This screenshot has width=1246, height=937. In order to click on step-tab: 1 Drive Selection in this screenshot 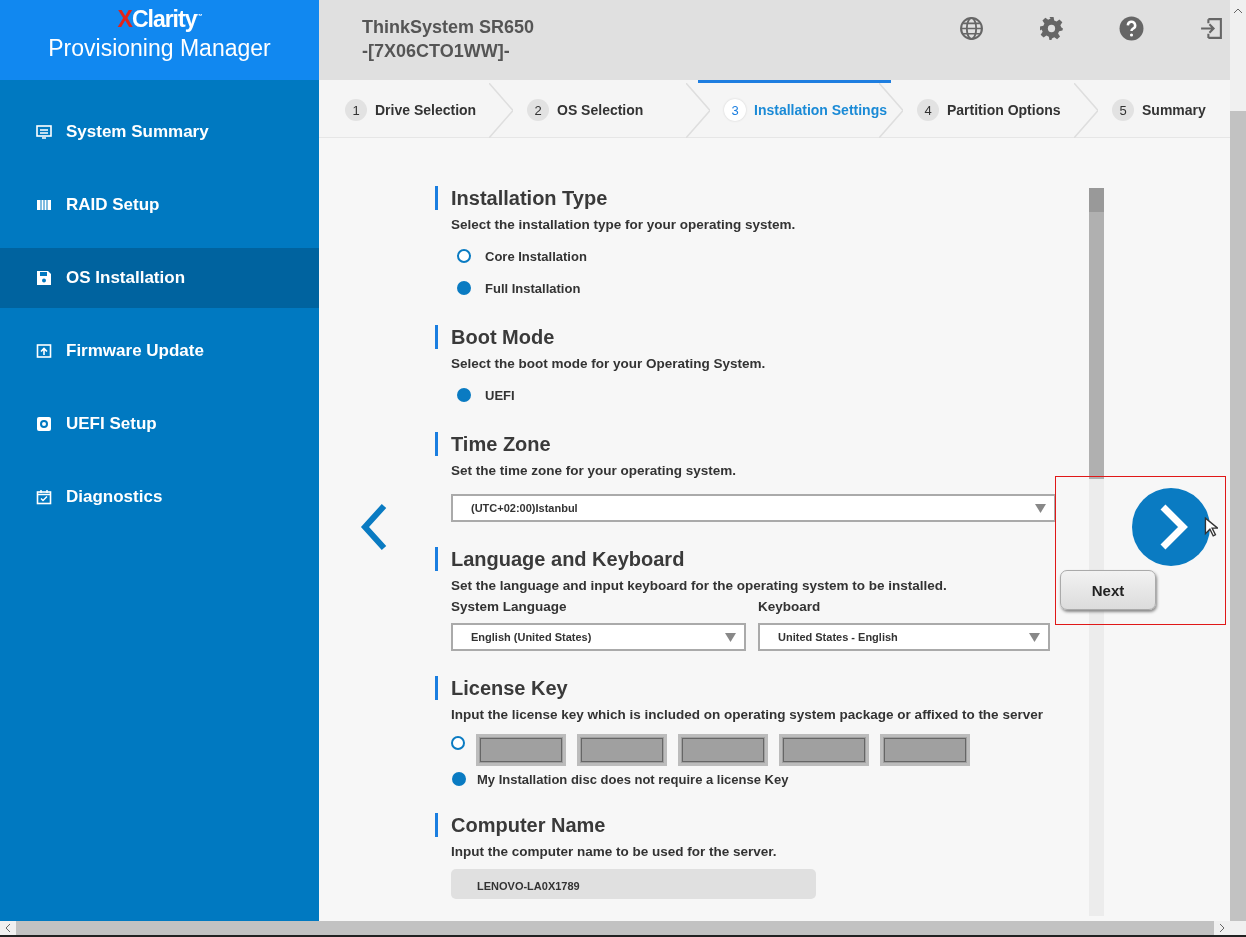, I will do `click(410, 108)`.